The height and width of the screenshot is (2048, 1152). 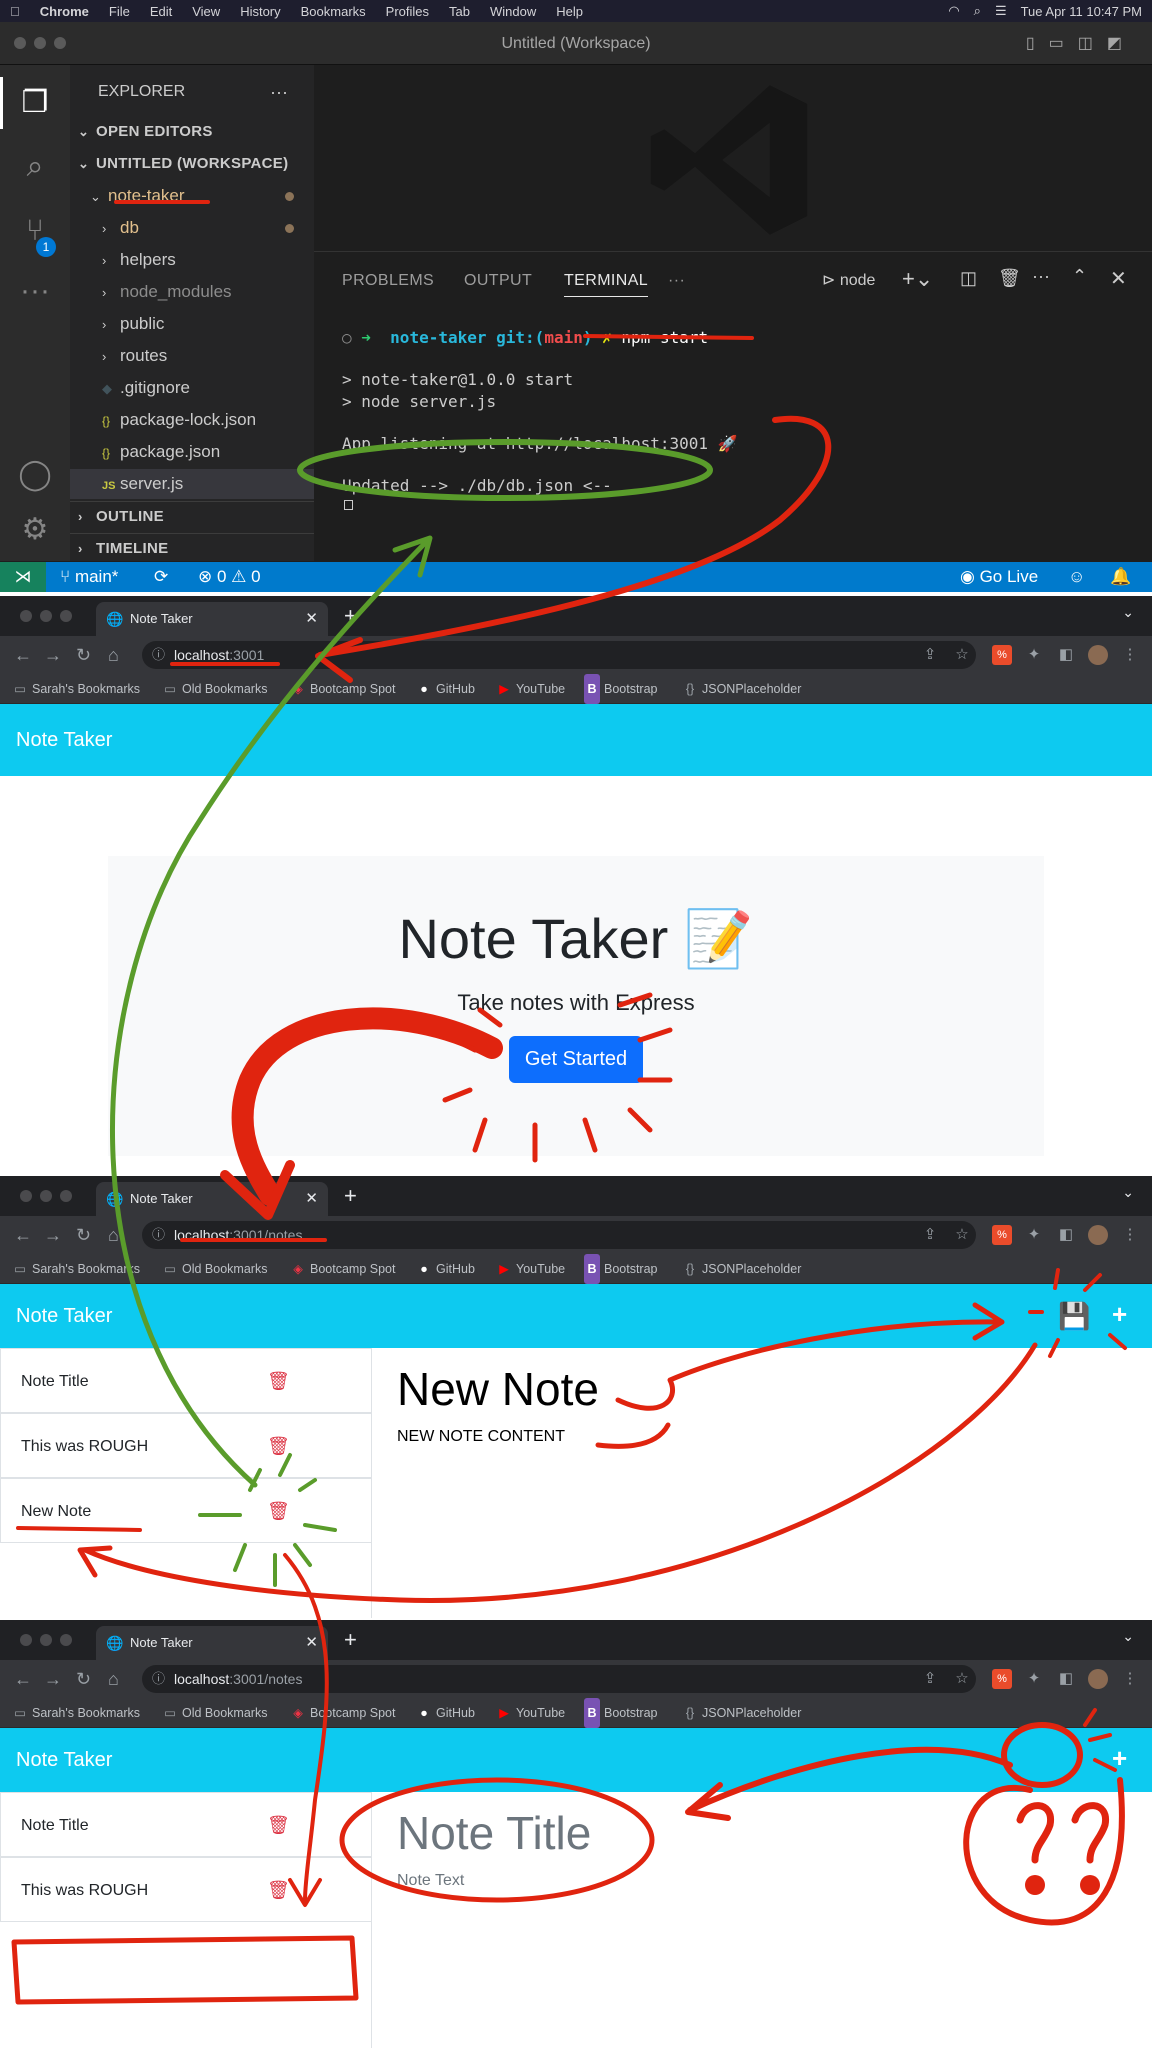 What do you see at coordinates (279, 92) in the screenshot?
I see `explorer-more-icon: ···` at bounding box center [279, 92].